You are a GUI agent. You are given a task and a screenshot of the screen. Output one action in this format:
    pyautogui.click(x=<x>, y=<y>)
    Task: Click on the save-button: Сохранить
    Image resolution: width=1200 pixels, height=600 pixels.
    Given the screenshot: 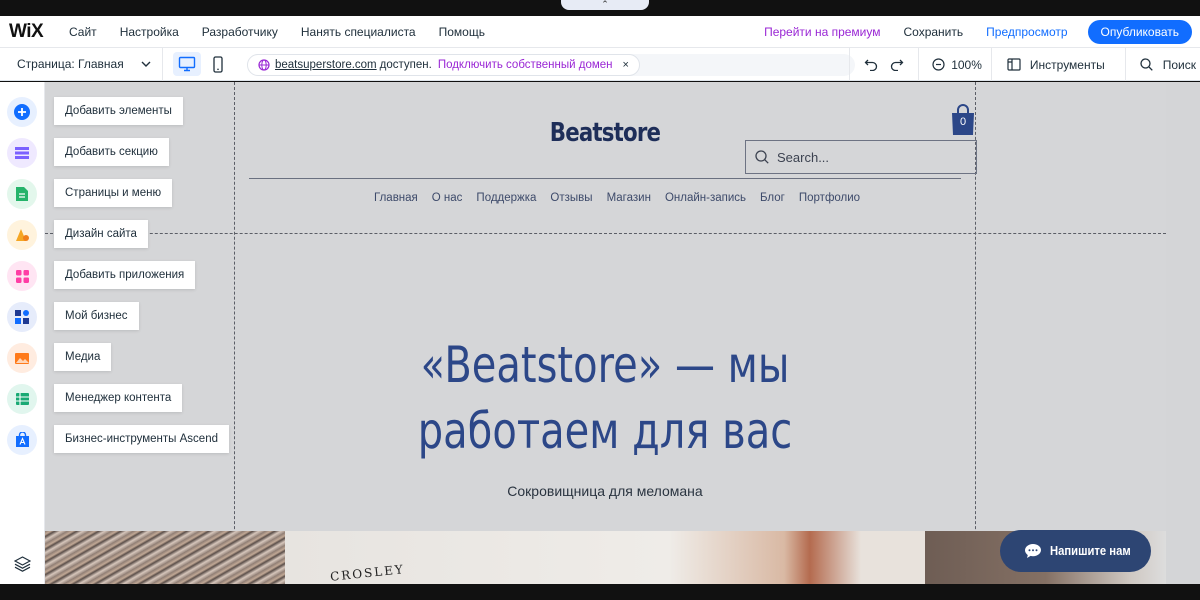 What is the action you would take?
    pyautogui.click(x=934, y=32)
    